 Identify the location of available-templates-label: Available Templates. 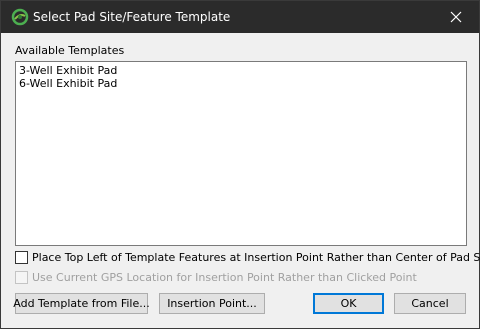
(70, 50).